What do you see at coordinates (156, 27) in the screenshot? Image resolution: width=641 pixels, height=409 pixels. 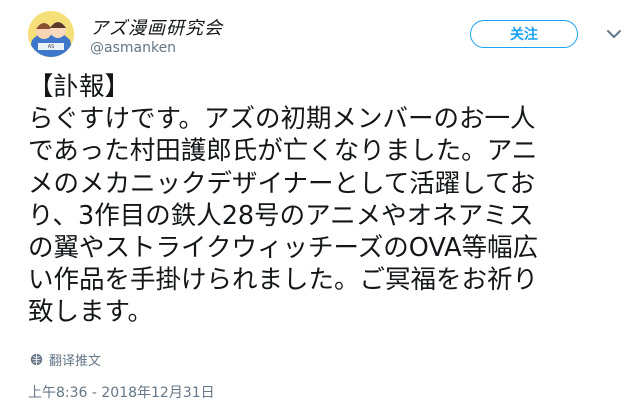 I see `author-name: アズ漫画研究会` at bounding box center [156, 27].